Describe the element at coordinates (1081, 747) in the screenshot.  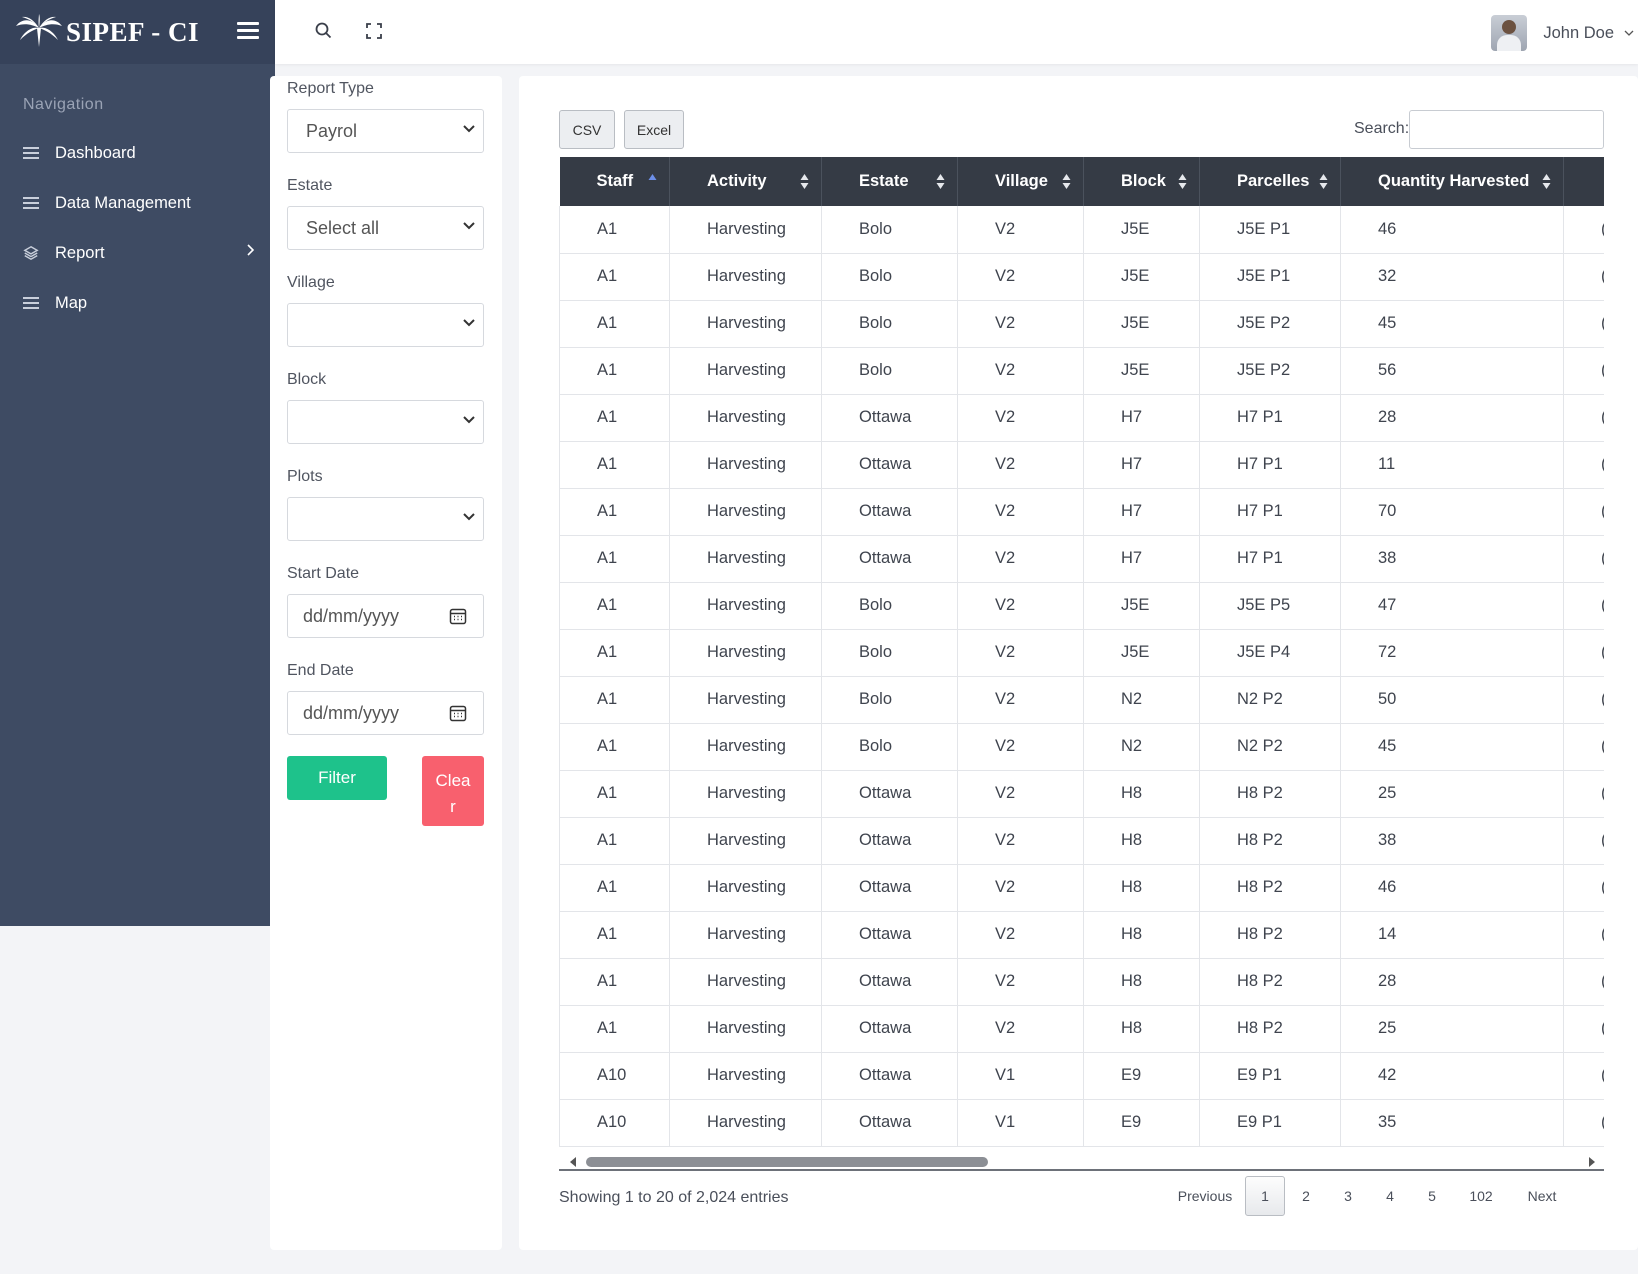
I see `table-row: A1HarvestingBoloV2N2N2 P245(` at that location.